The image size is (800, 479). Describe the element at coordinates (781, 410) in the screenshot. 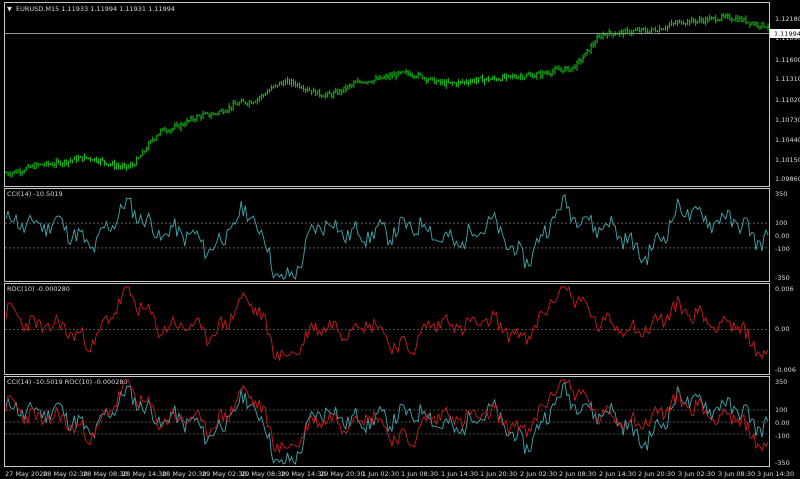

I see `combo-tick-label: 100` at that location.